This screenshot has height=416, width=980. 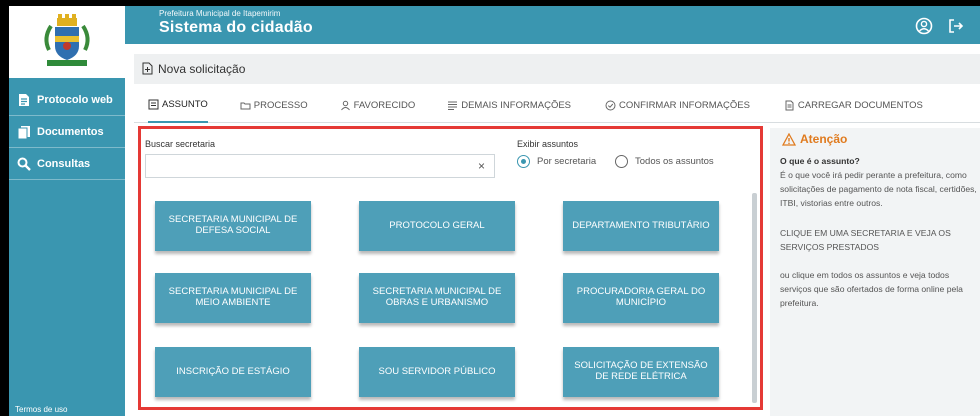 I want to click on sidebar-item-documentos: Documentos, so click(x=67, y=132).